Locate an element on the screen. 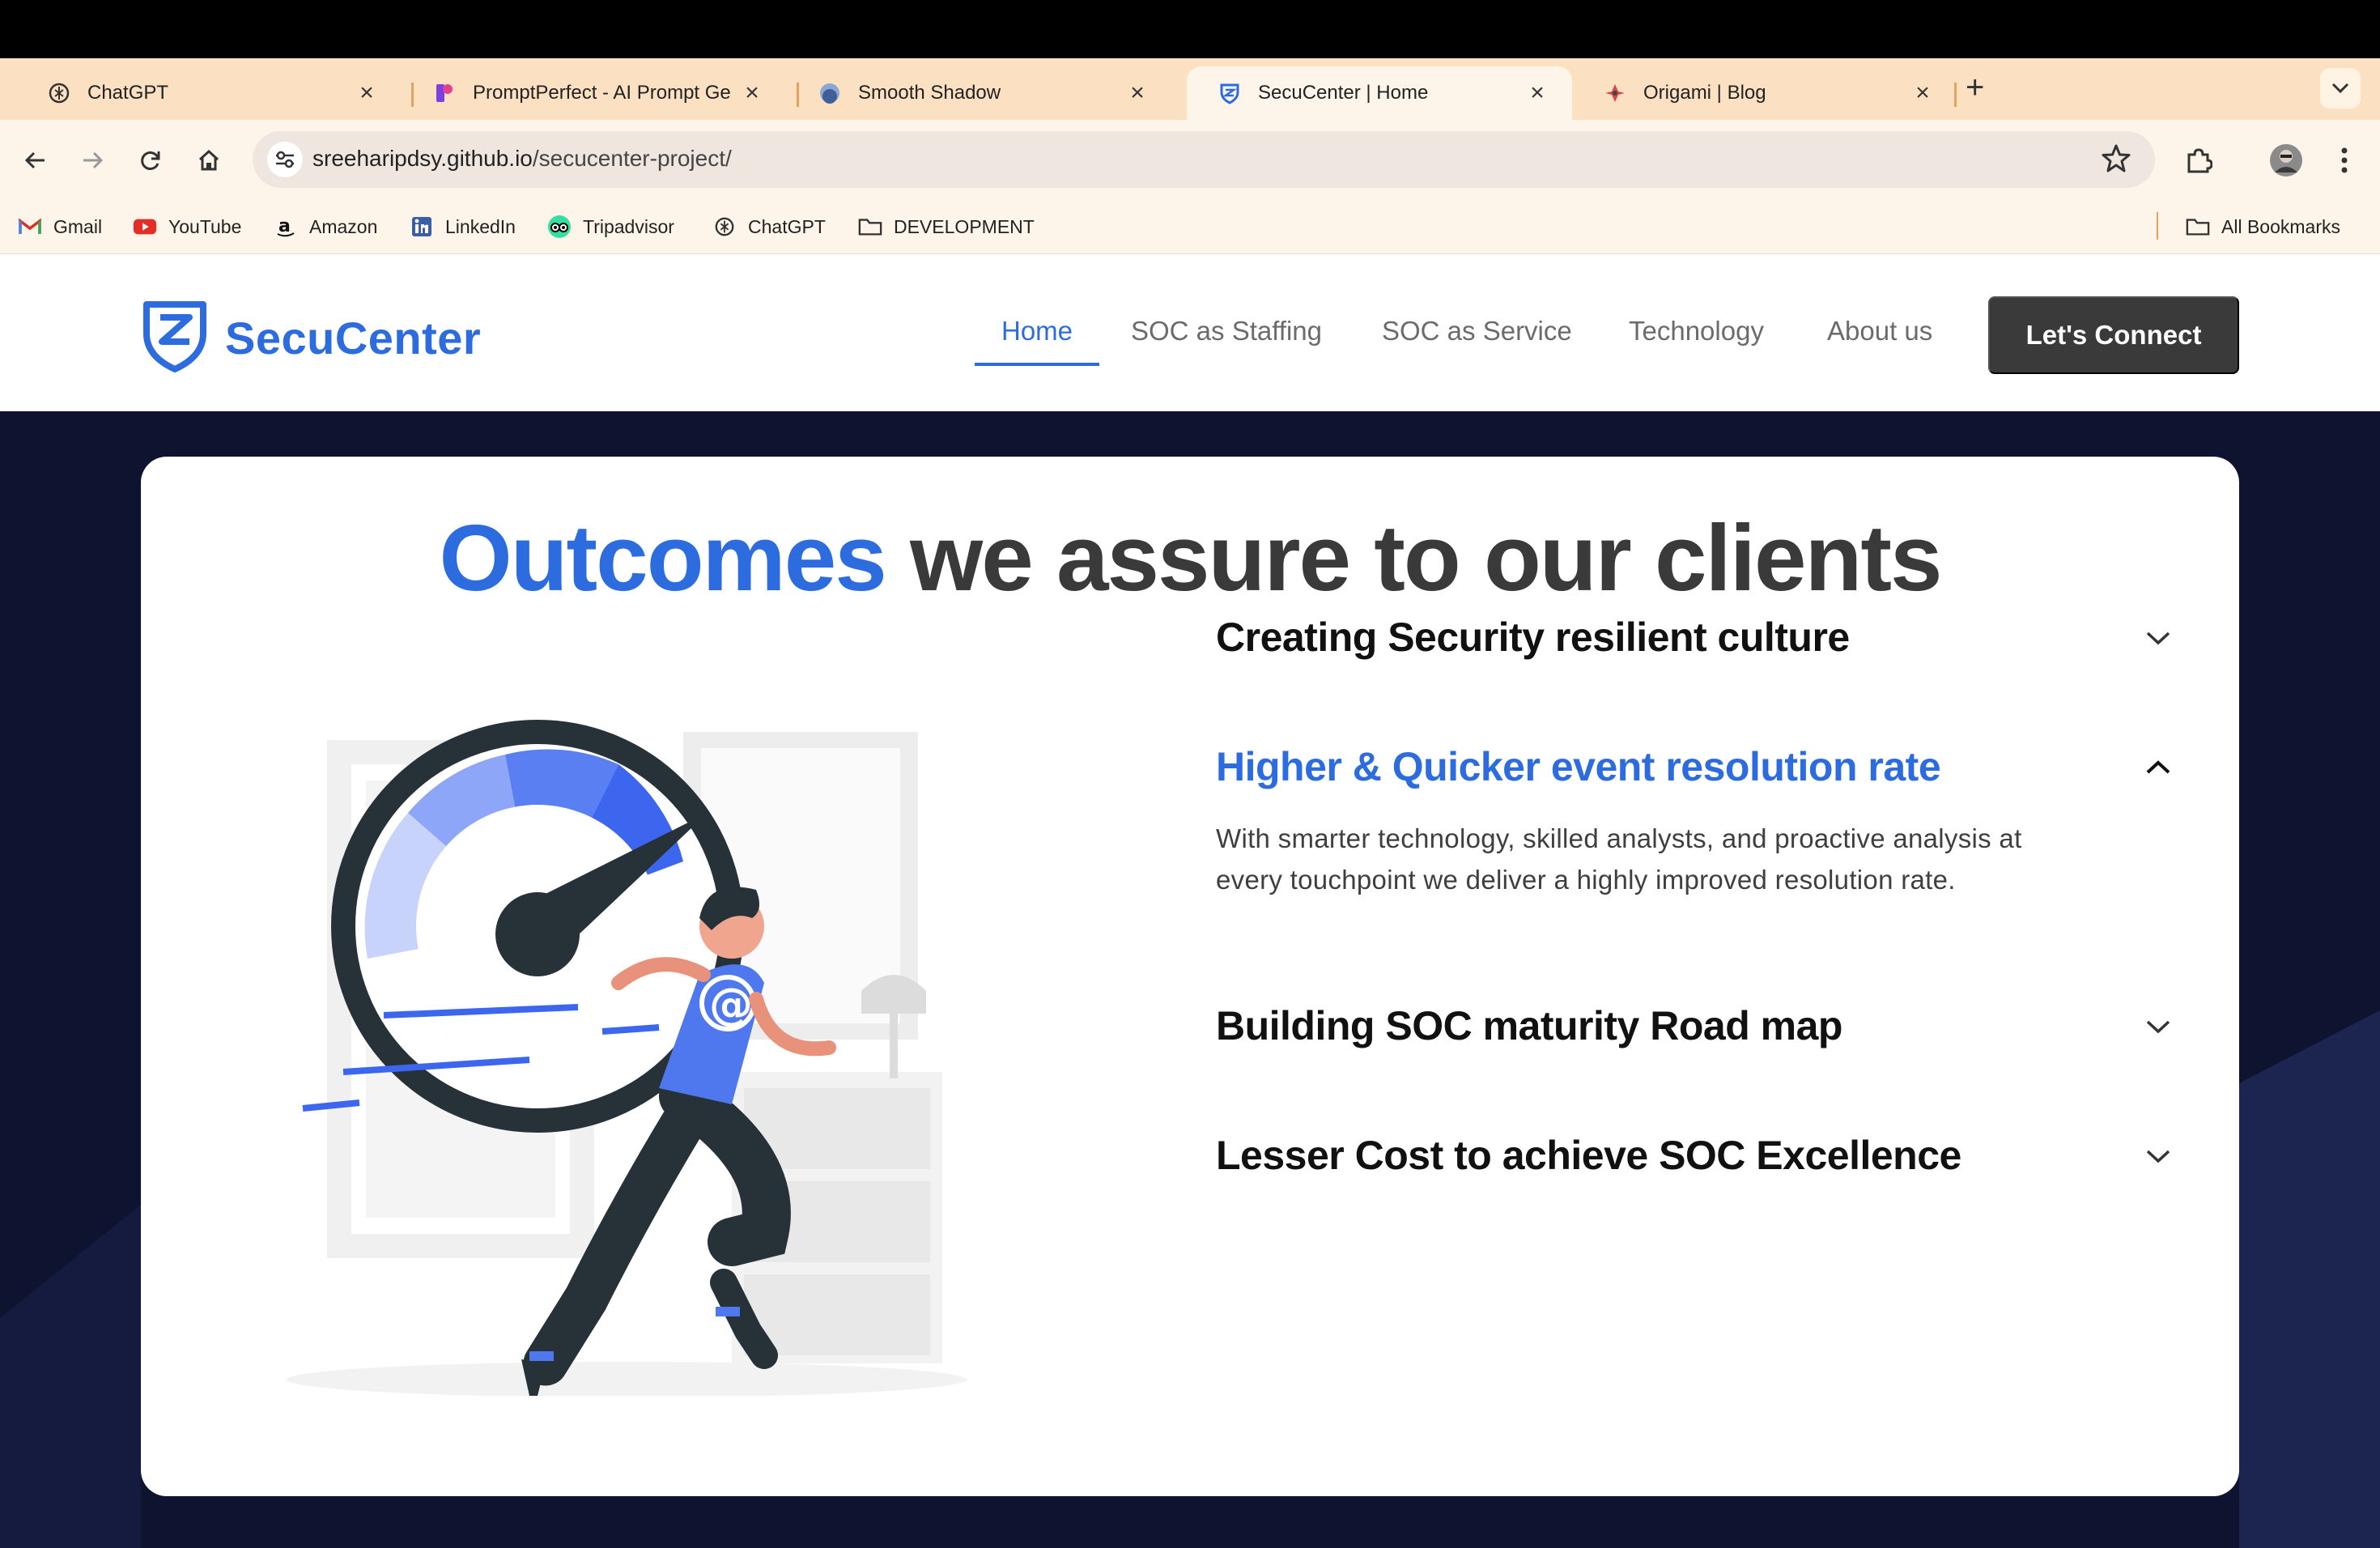  tab-origami: Origami | Blog × is located at coordinates (1765, 93).